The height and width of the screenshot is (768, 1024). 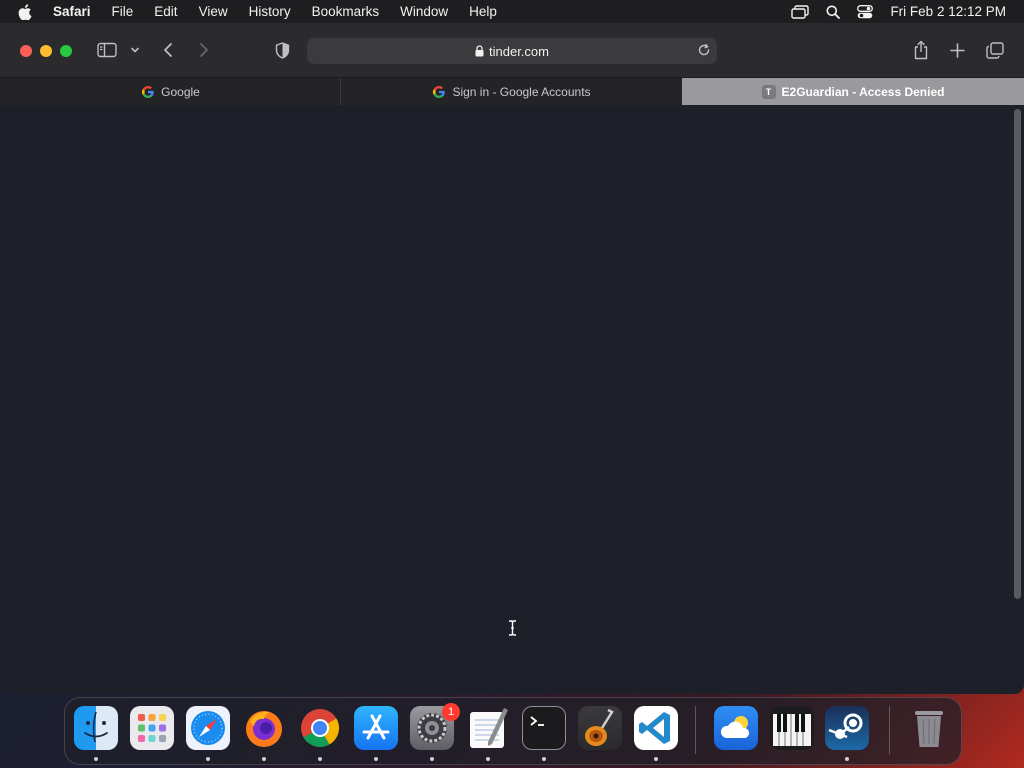 I want to click on safari-running-indicator, so click(x=208, y=759).